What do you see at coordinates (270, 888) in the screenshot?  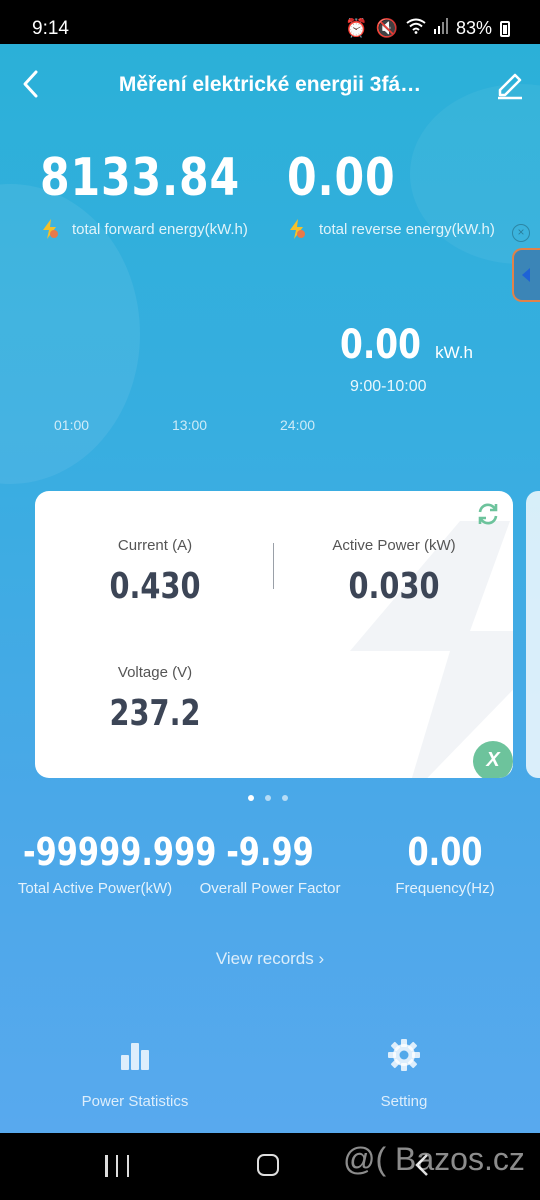 I see `stat-label: Overall Power Factor` at bounding box center [270, 888].